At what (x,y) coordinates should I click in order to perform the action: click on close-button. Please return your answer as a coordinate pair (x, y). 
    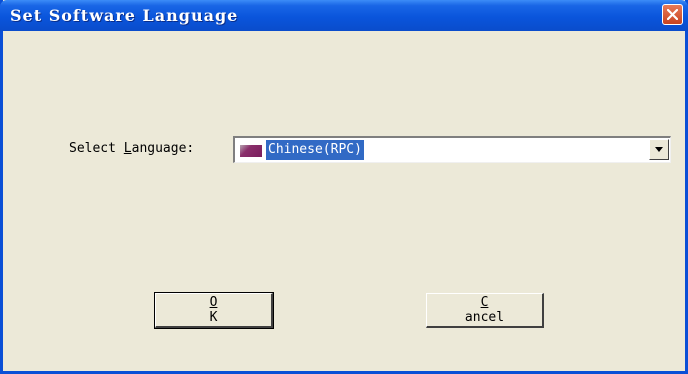
    Looking at the image, I should click on (672, 14).